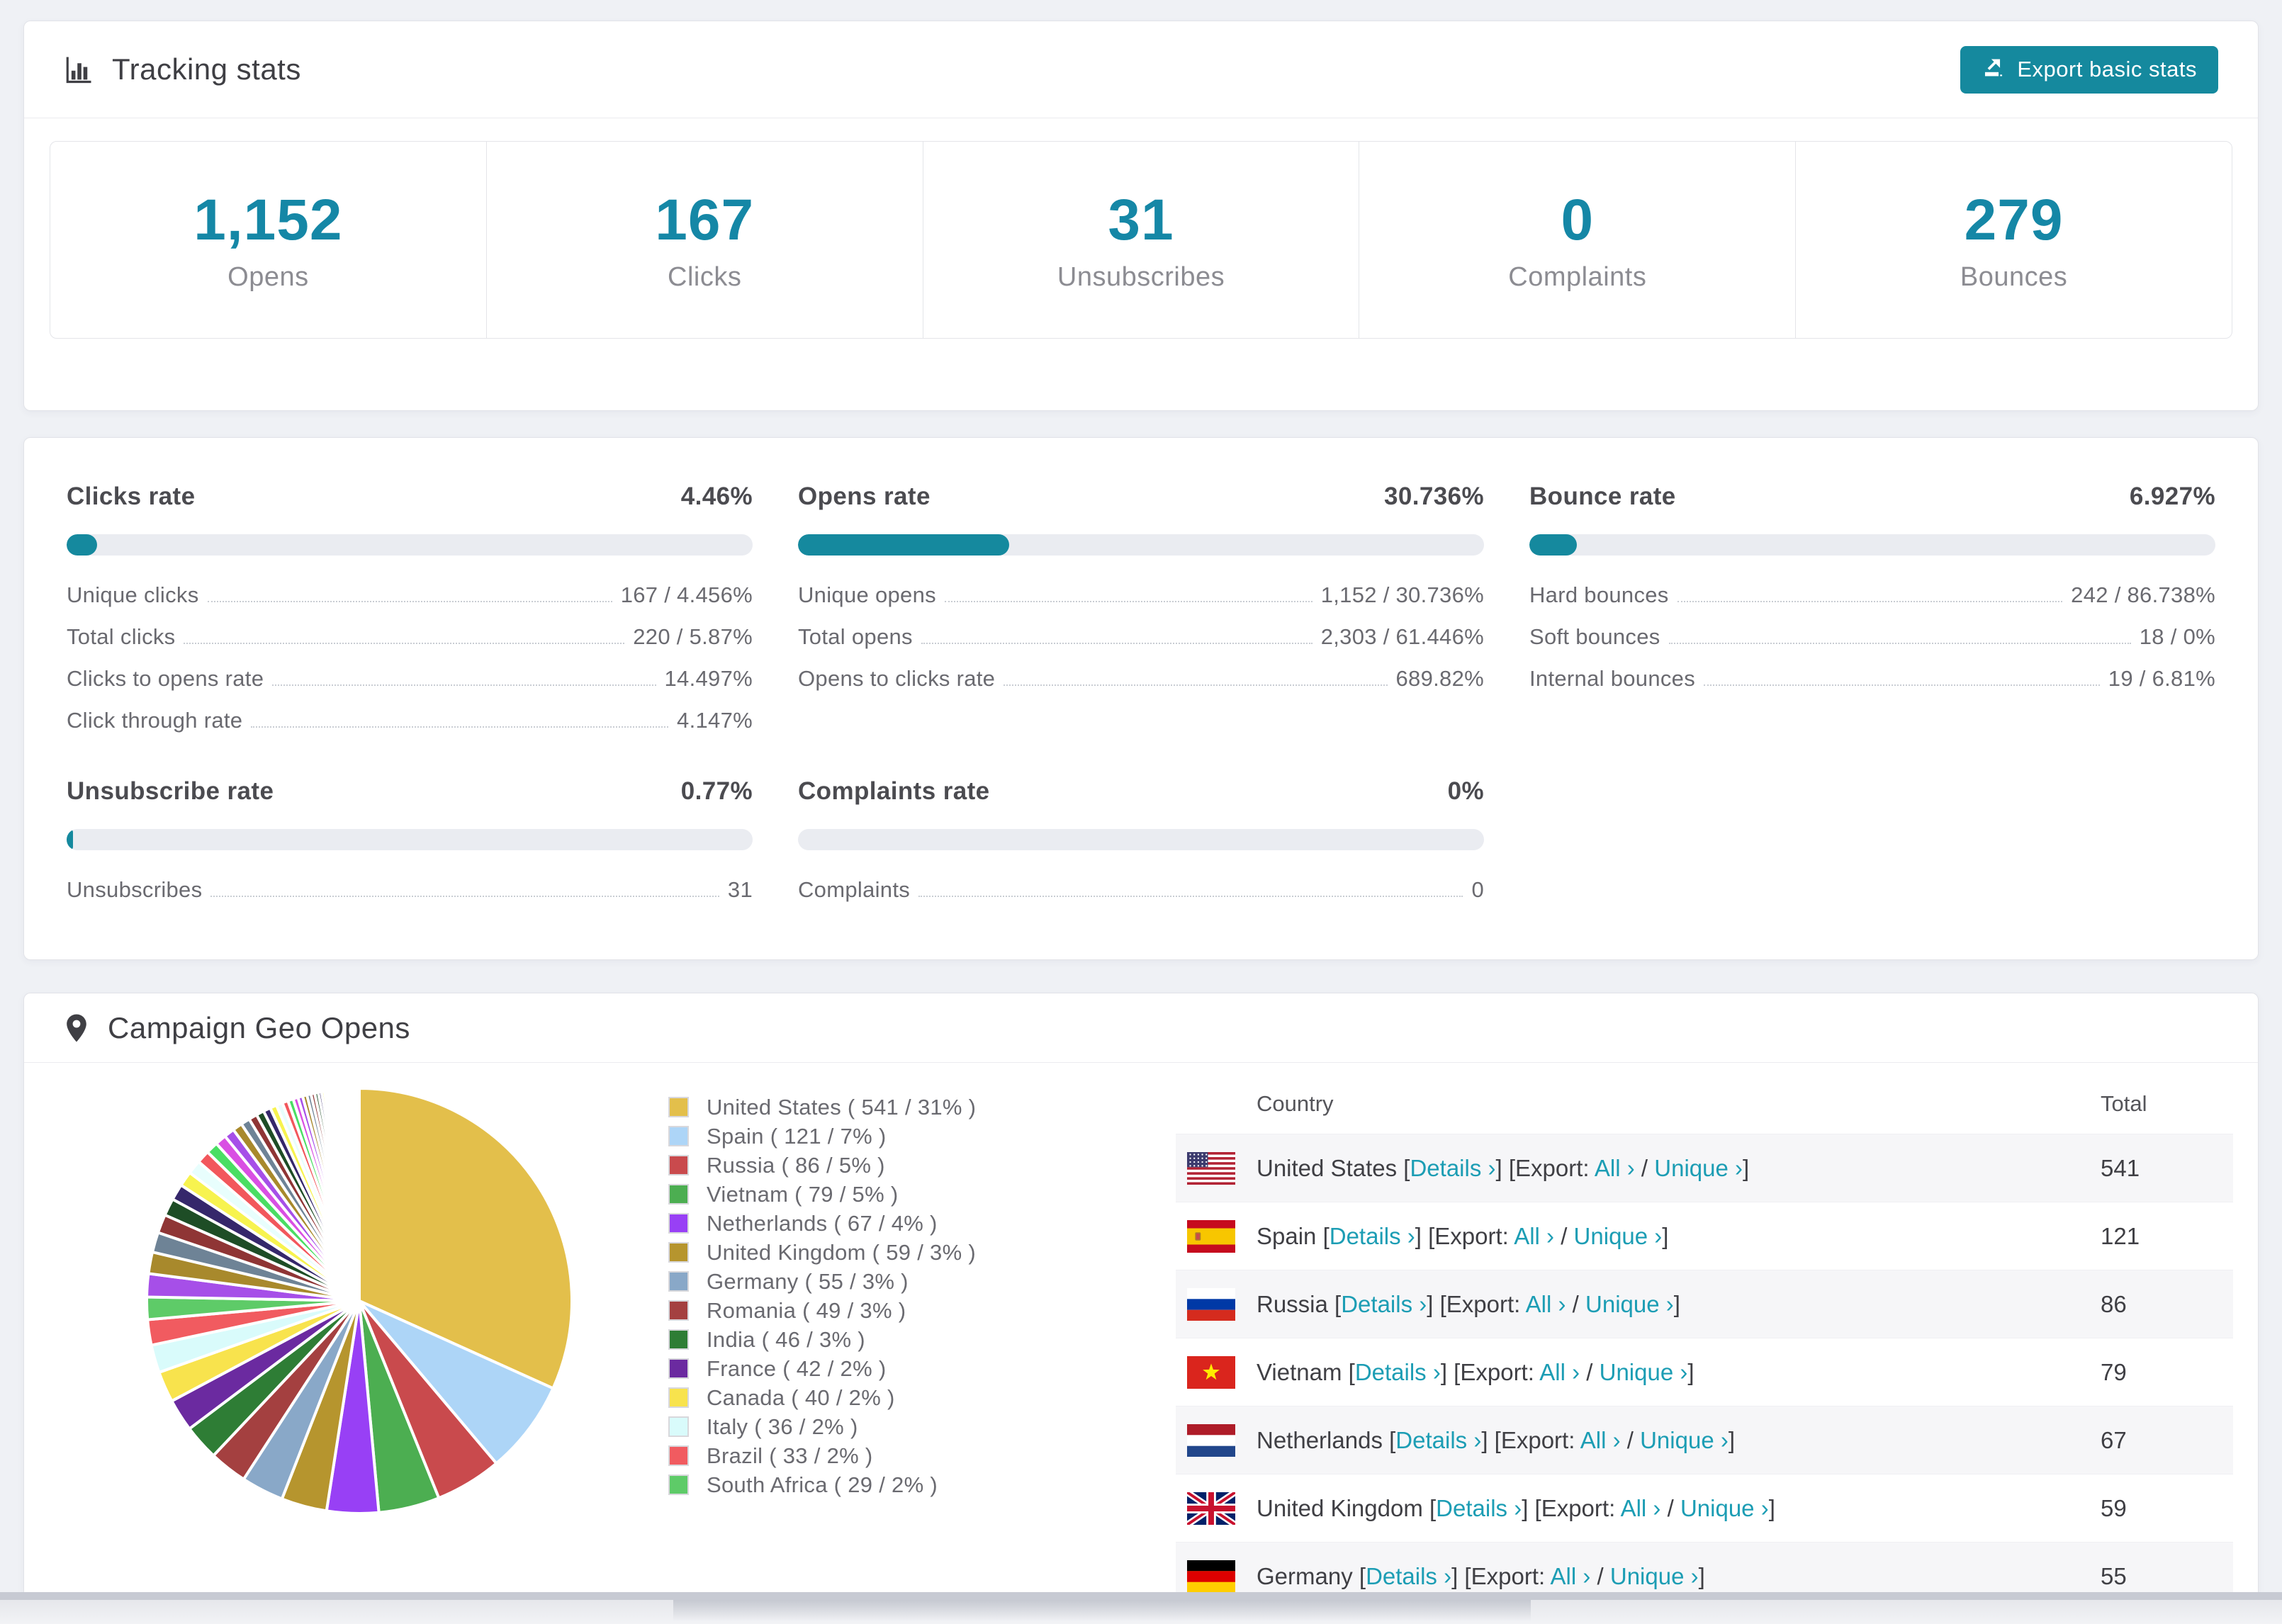 The width and height of the screenshot is (2282, 1624). What do you see at coordinates (410, 595) in the screenshot?
I see `rate-stat-row: Unique clicks 167 / 4.456%` at bounding box center [410, 595].